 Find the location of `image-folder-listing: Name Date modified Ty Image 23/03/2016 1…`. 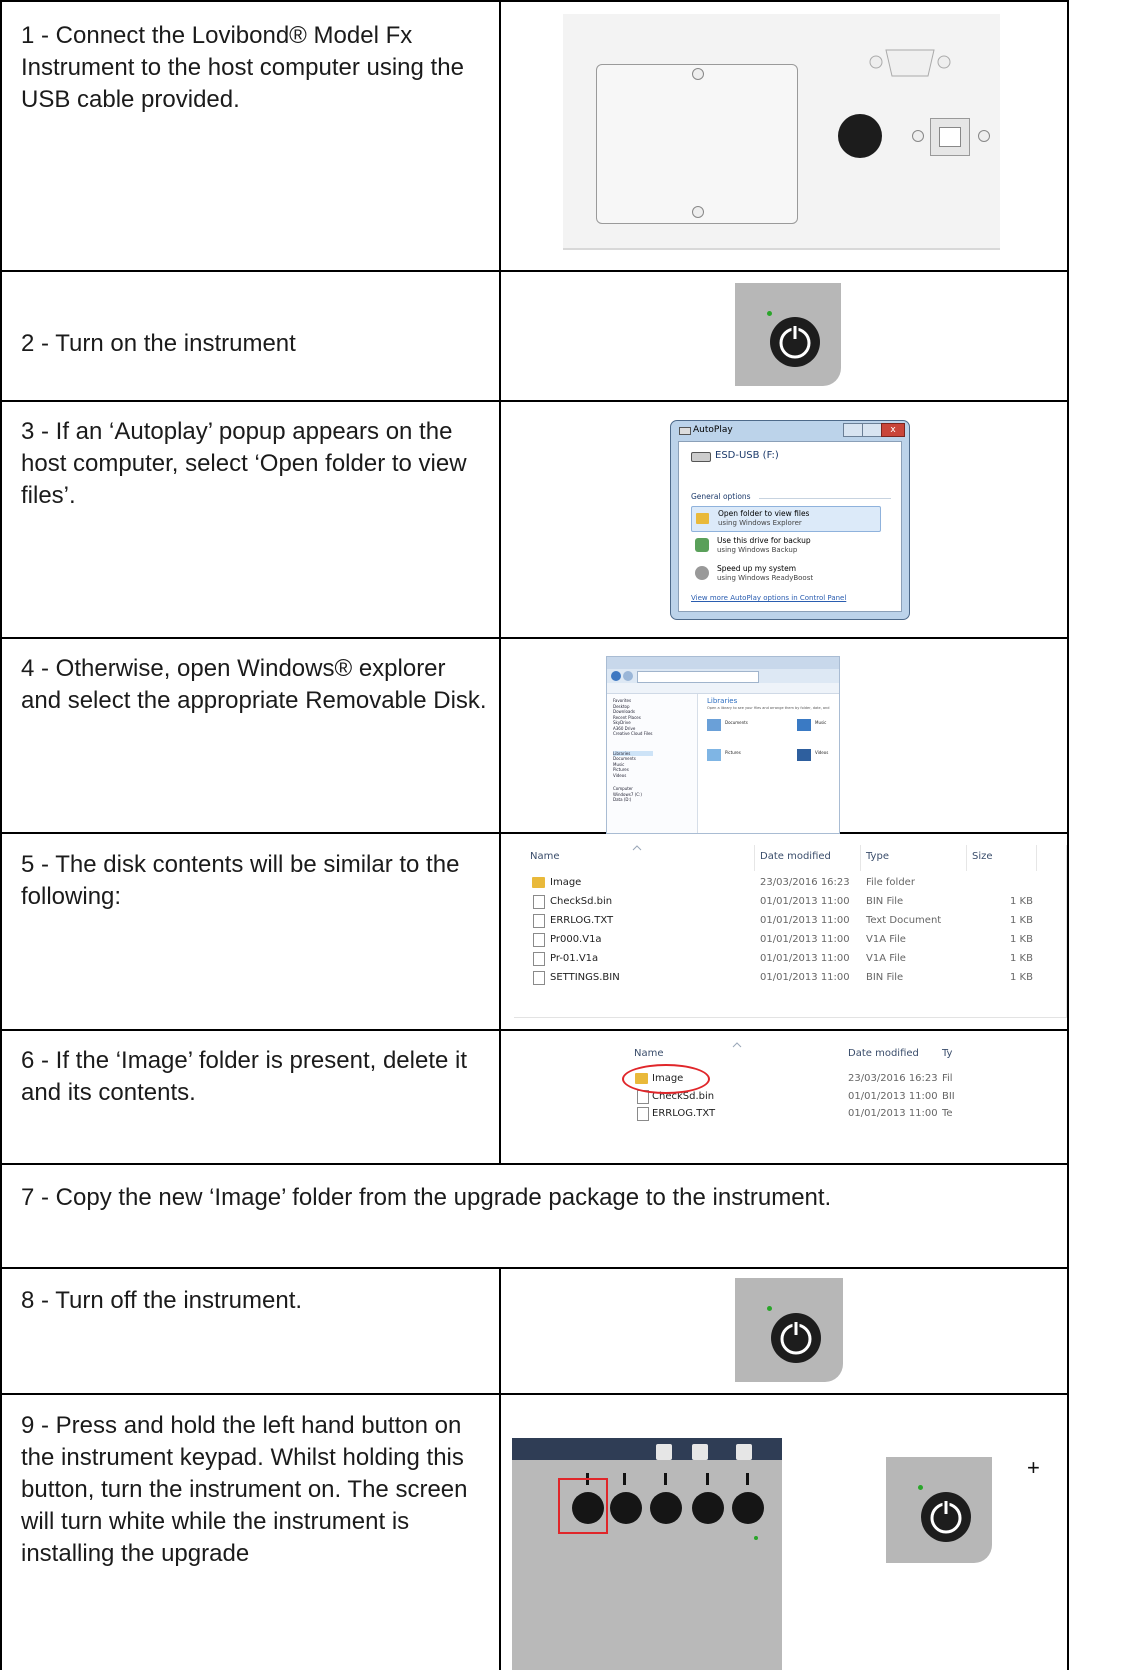

image-folder-listing: Name Date modified Ty Image 23/03/2016 1… is located at coordinates (790, 1081).